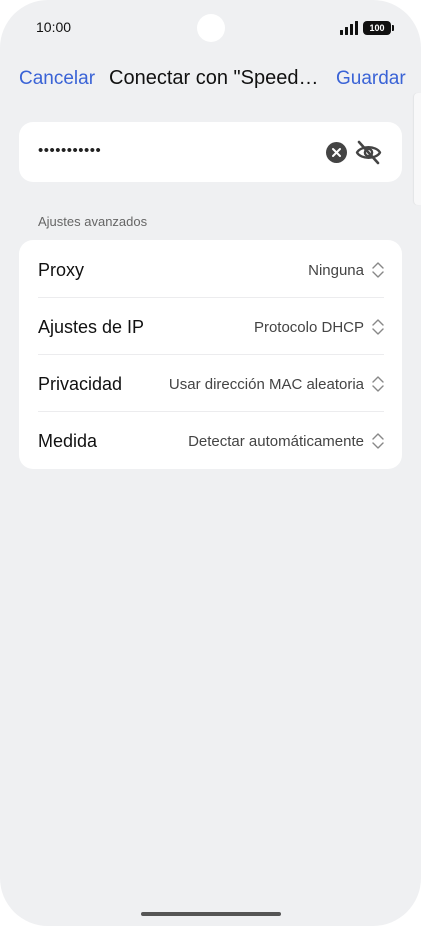 This screenshot has height=926, width=421. I want to click on row-value: Usar dirección MAC aleatoria, so click(266, 384).